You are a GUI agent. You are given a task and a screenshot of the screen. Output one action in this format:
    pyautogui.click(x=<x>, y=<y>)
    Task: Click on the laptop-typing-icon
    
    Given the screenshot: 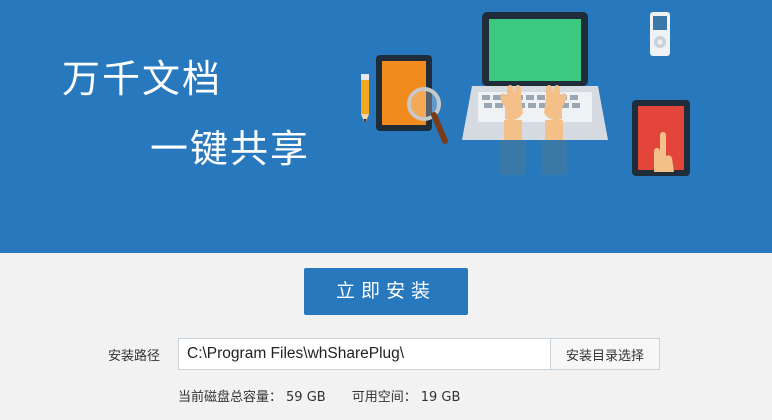 What is the action you would take?
    pyautogui.click(x=535, y=93)
    